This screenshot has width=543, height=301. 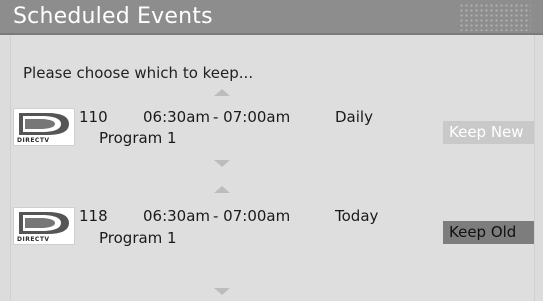 What do you see at coordinates (357, 216) in the screenshot?
I see `event-repeat: Today` at bounding box center [357, 216].